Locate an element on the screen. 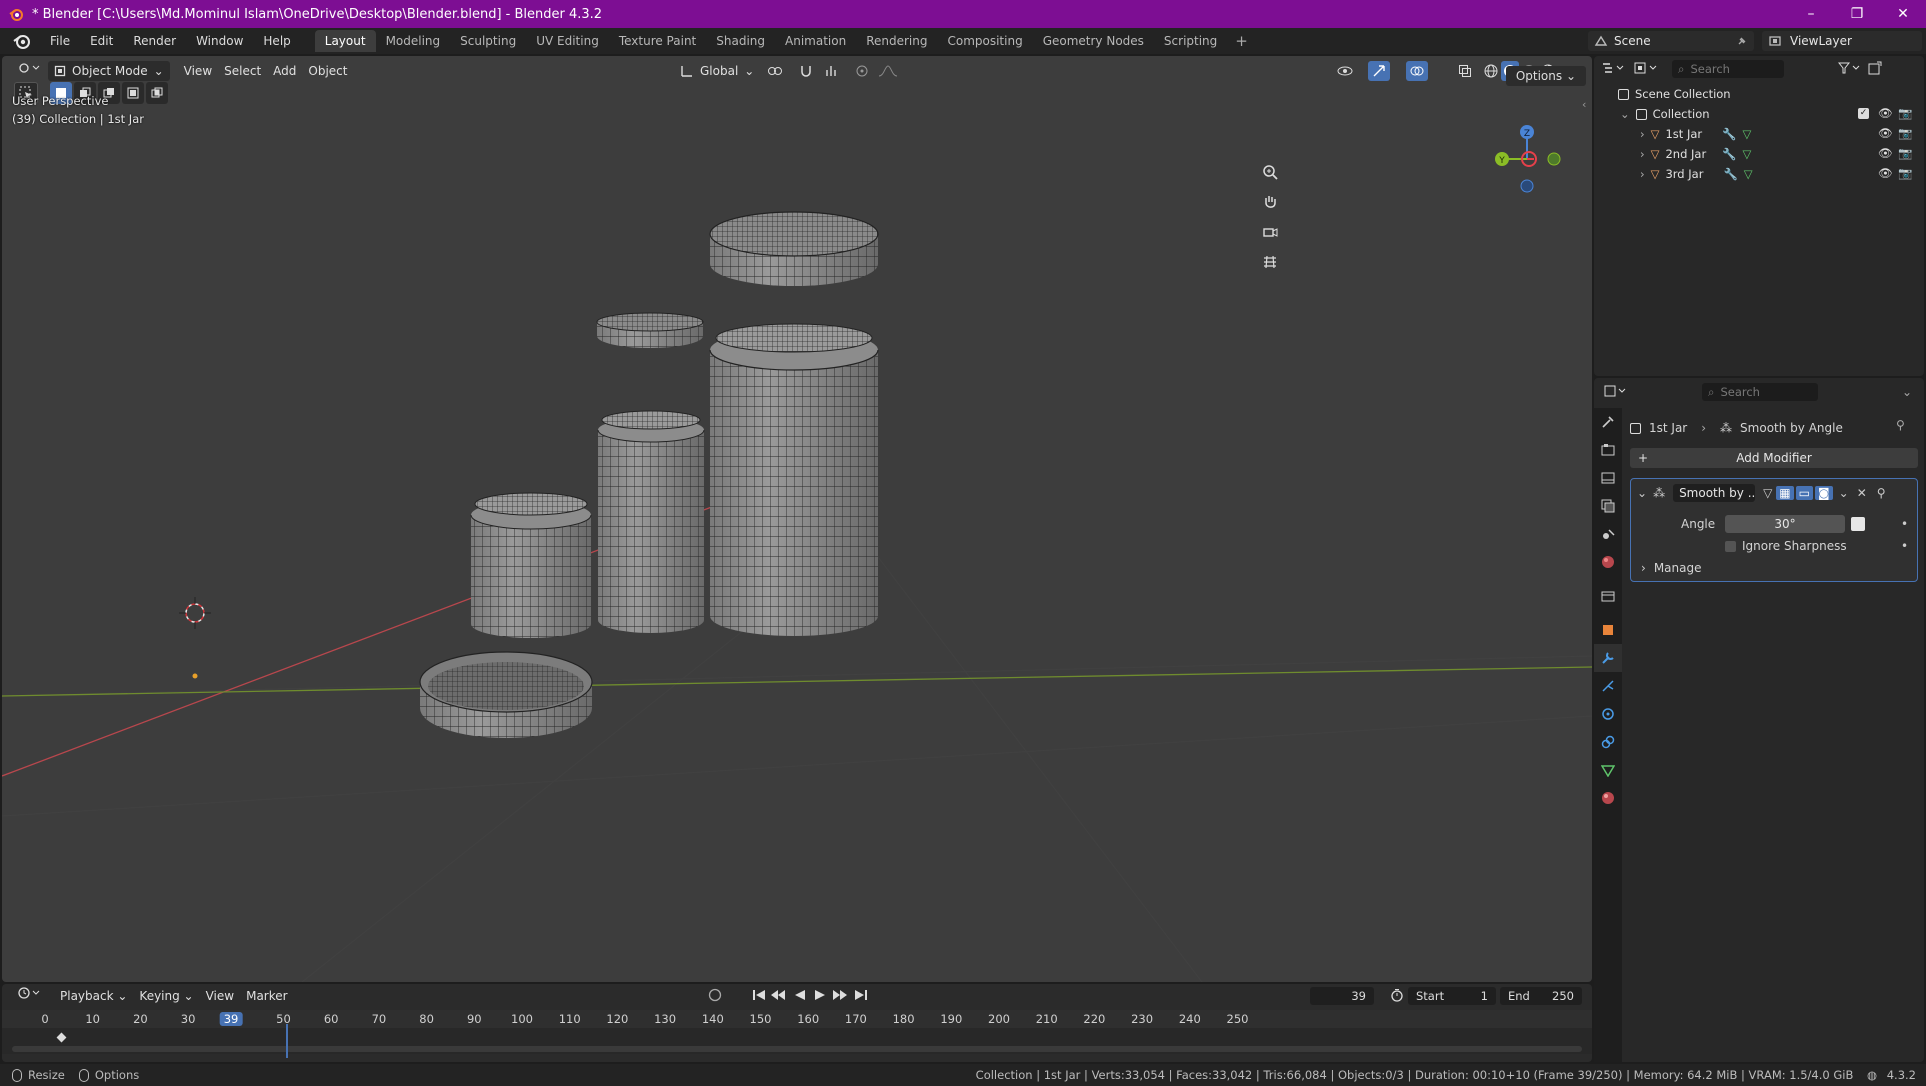  view-layer-selector: ViewLayer is located at coordinates (1842, 41).